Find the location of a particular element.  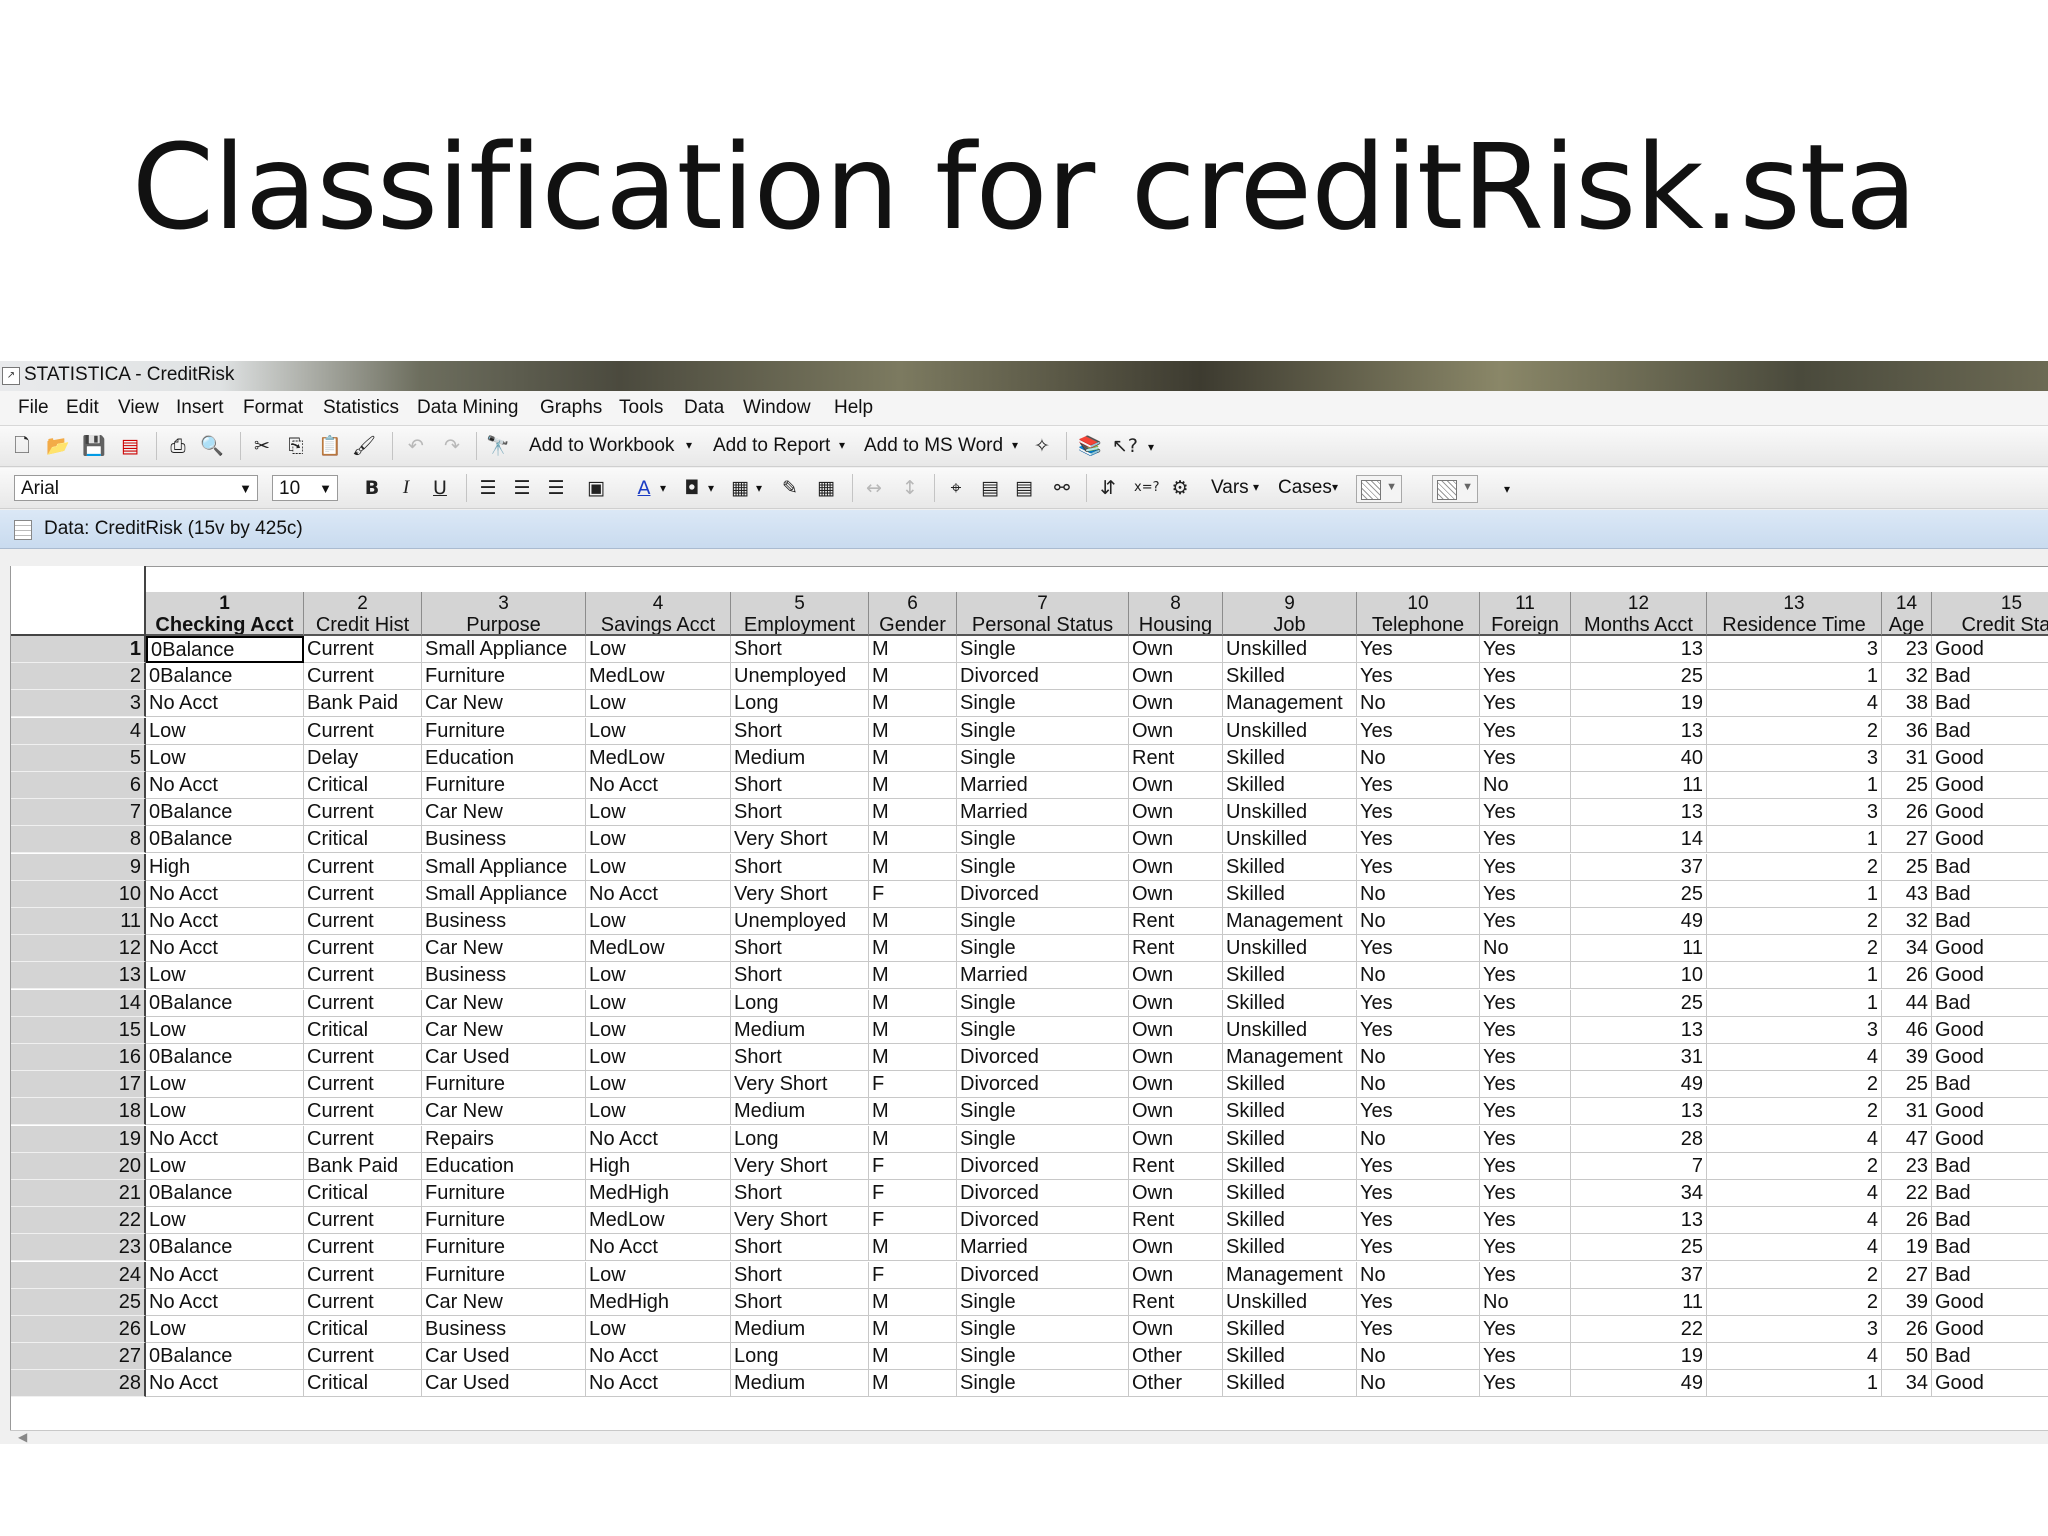

recode-icon: x=? is located at coordinates (1147, 488).